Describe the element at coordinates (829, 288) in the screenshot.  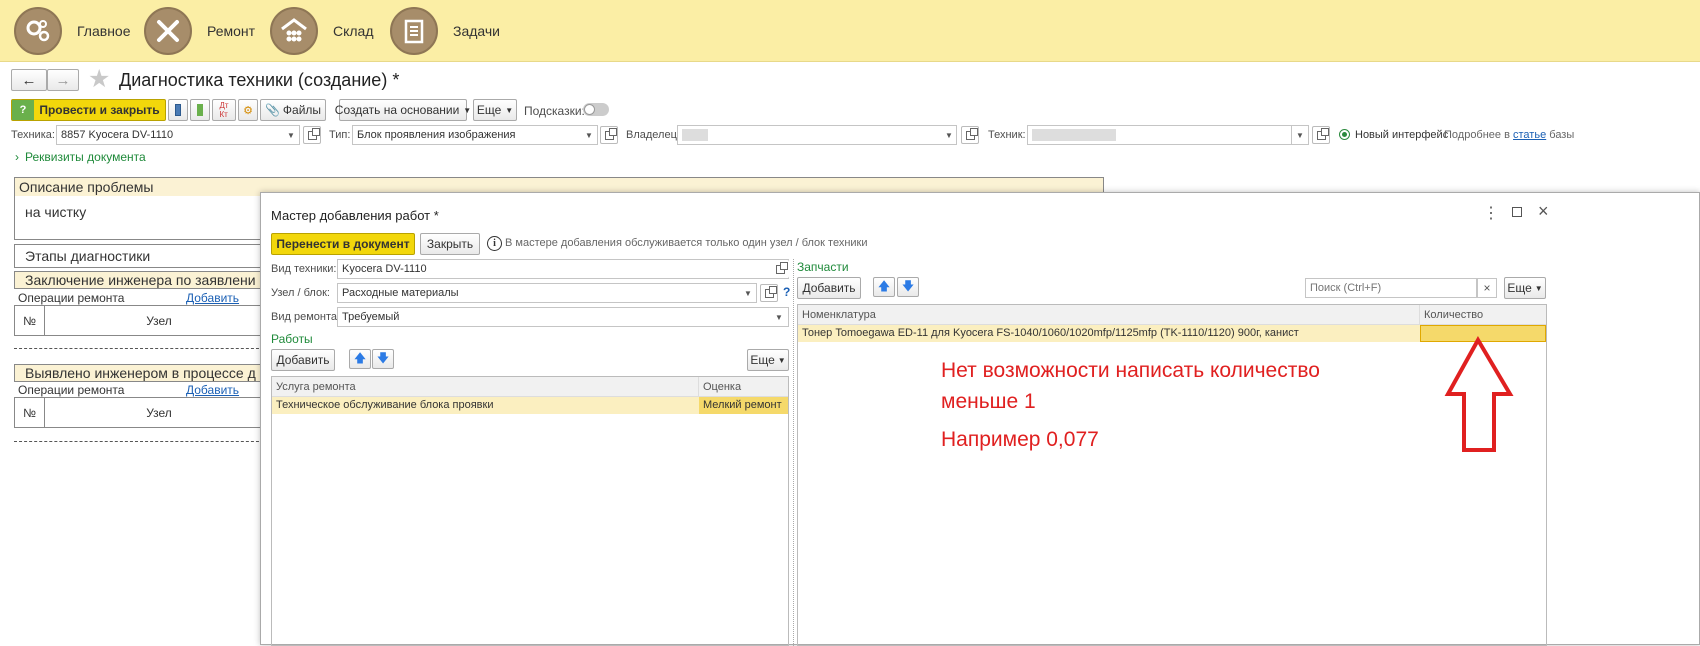
I see `add-part-button: Добавить` at that location.